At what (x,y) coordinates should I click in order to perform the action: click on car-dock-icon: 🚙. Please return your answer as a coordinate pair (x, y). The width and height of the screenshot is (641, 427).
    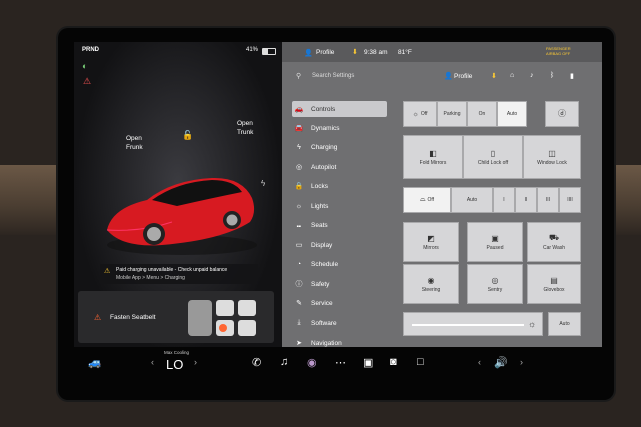
    Looking at the image, I should click on (95, 362).